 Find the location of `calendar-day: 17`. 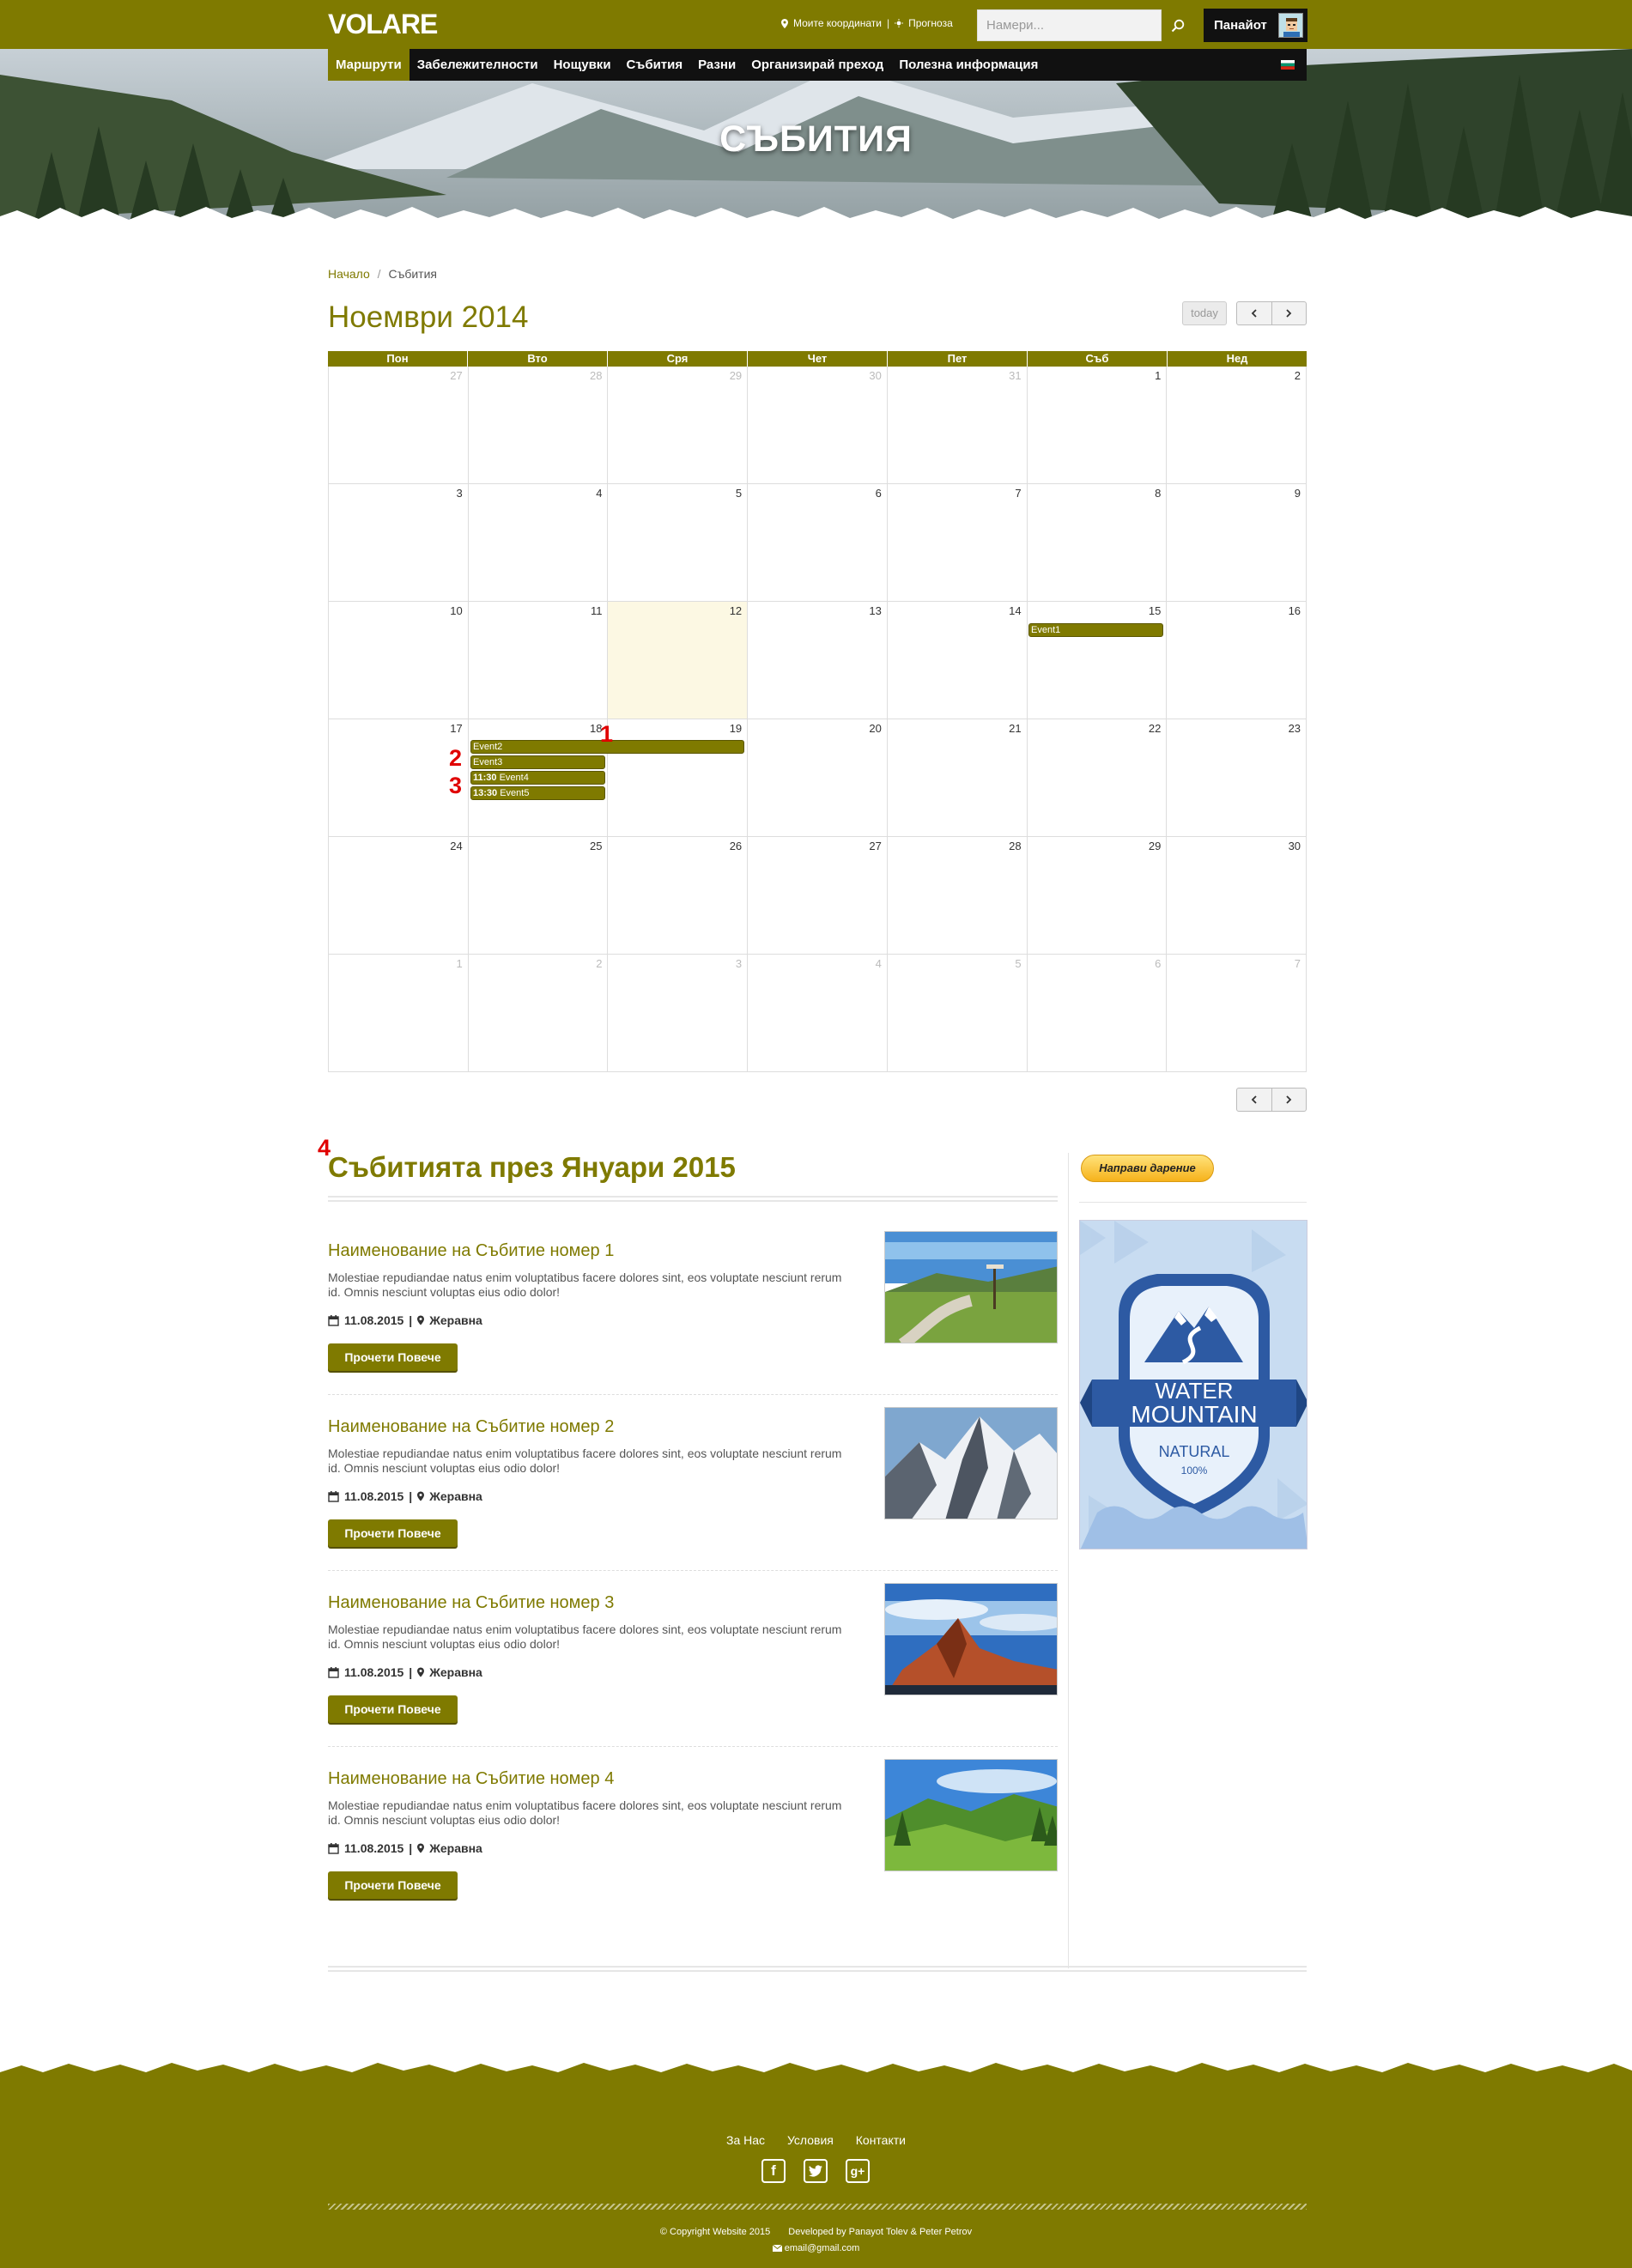

calendar-day: 17 is located at coordinates (399, 777).